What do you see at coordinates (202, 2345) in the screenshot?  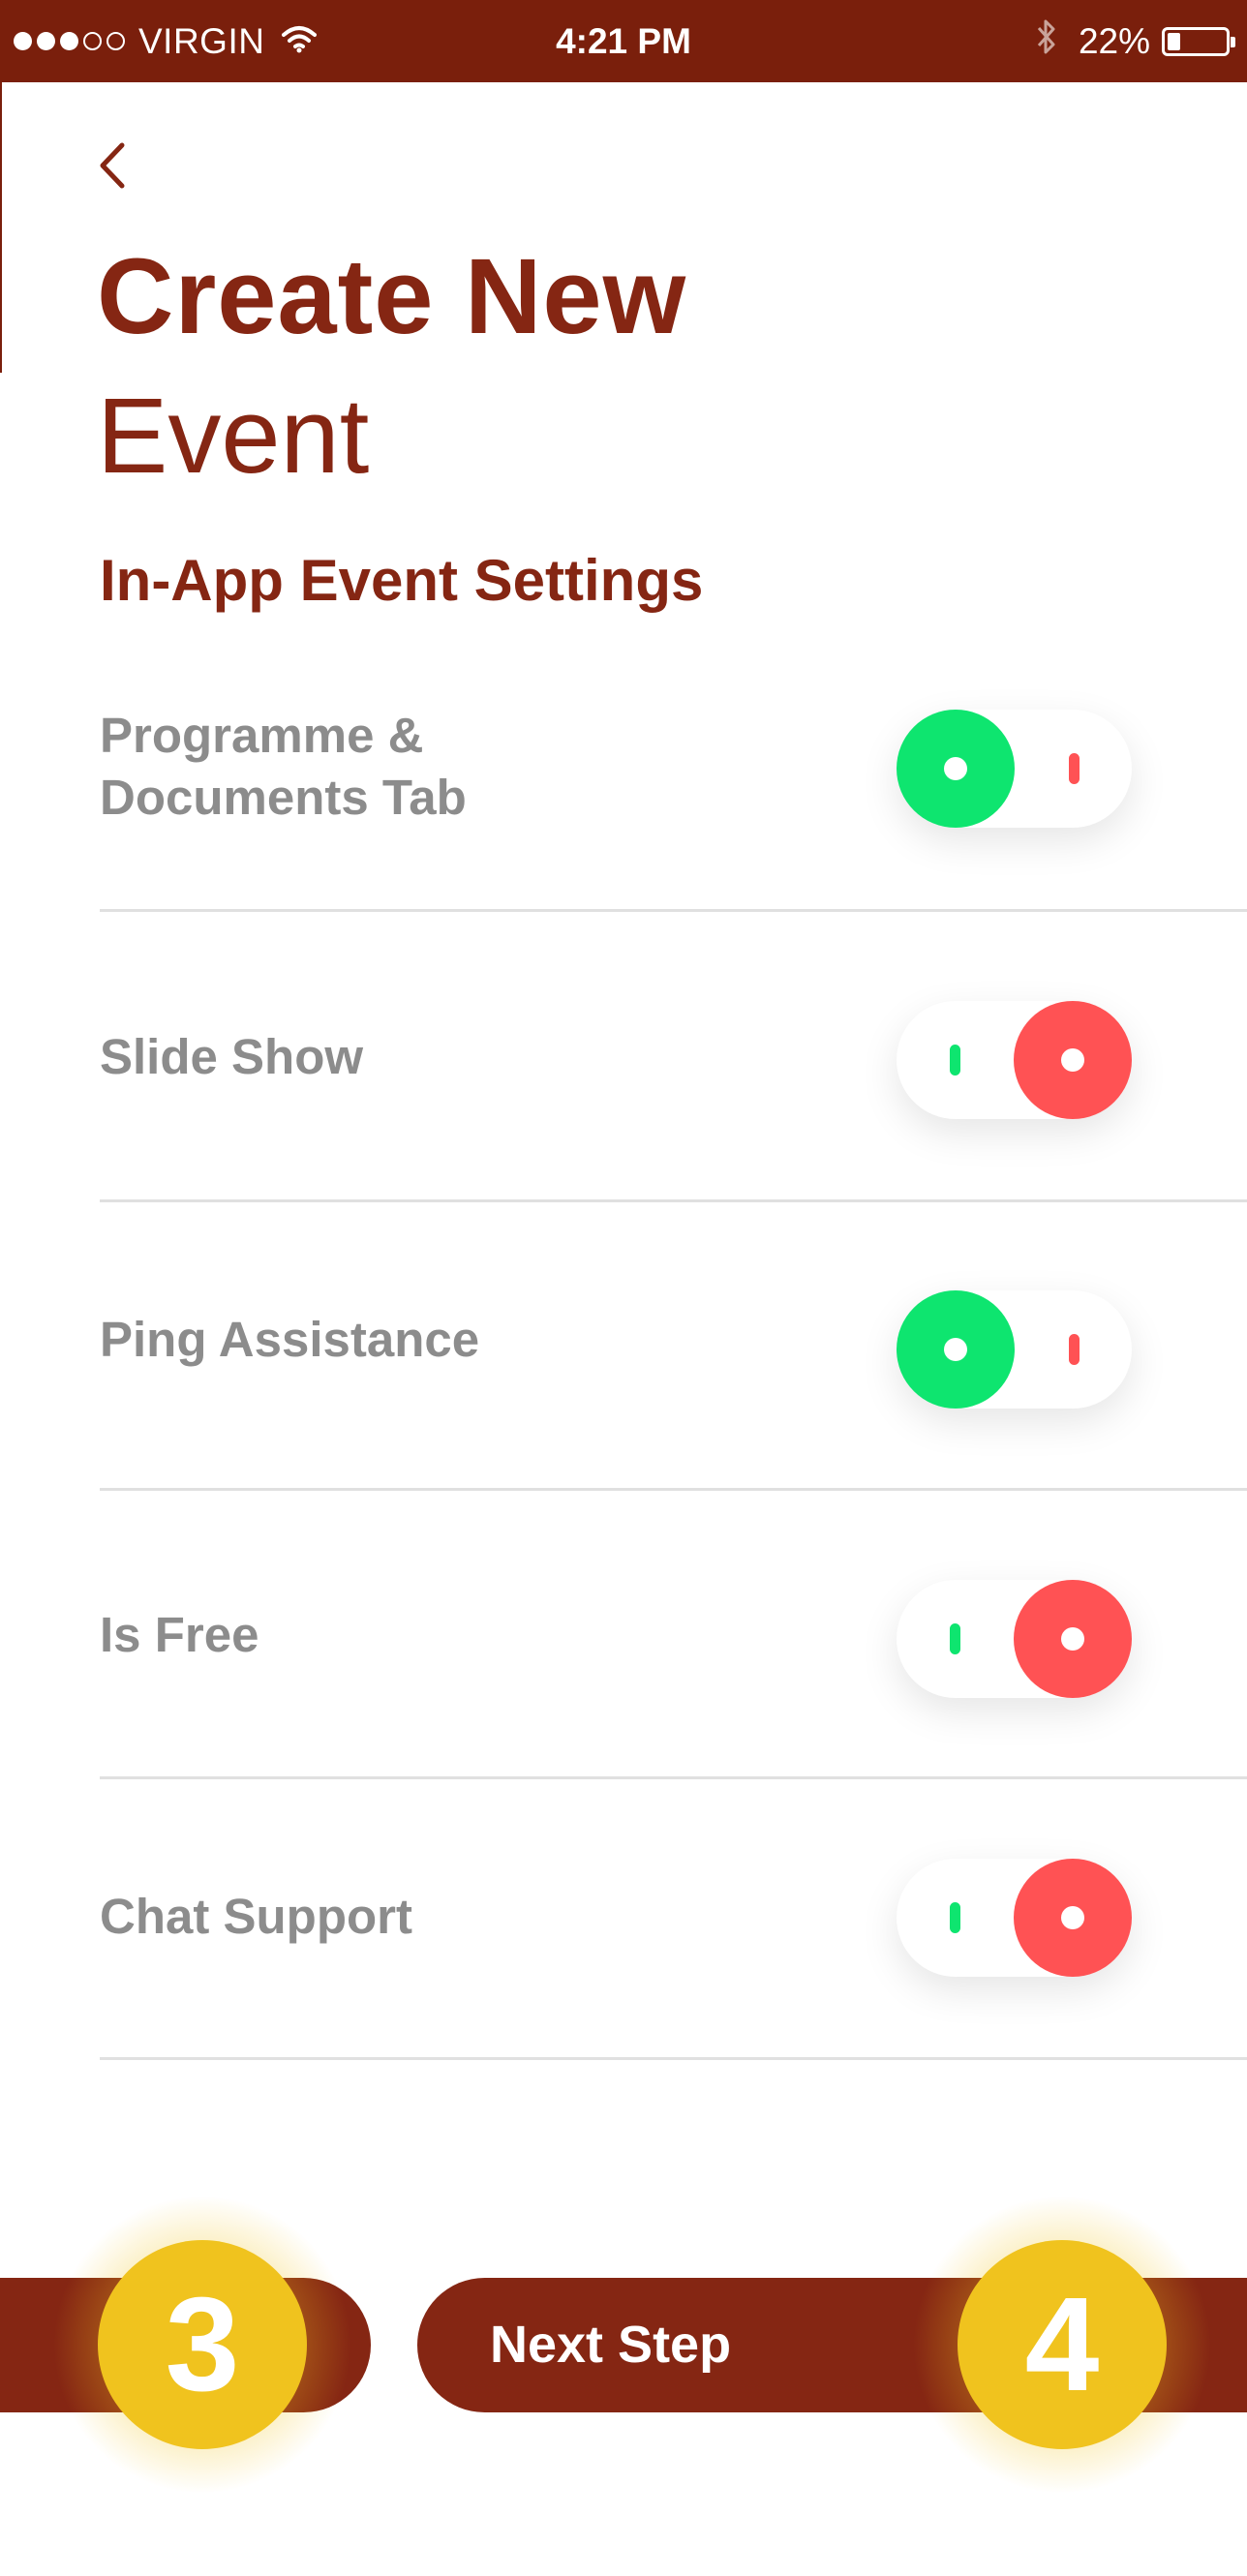 I see `current-step-badge: 3` at bounding box center [202, 2345].